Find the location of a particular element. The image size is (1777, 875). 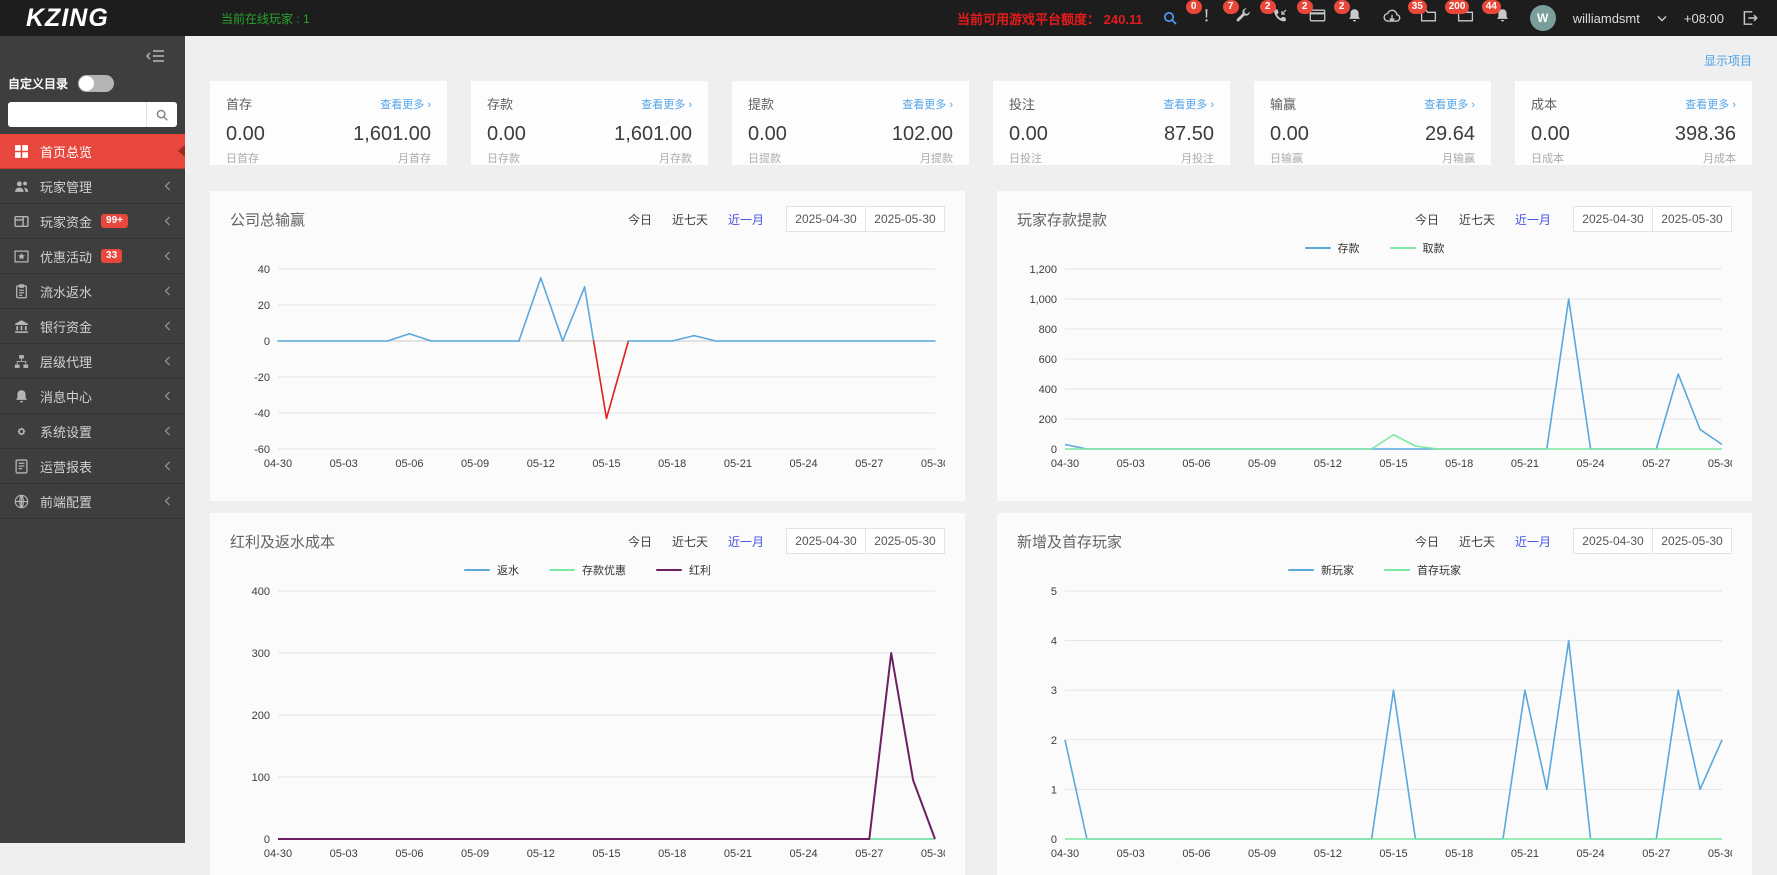

svg-text: 20 is located at coordinates (264, 306).